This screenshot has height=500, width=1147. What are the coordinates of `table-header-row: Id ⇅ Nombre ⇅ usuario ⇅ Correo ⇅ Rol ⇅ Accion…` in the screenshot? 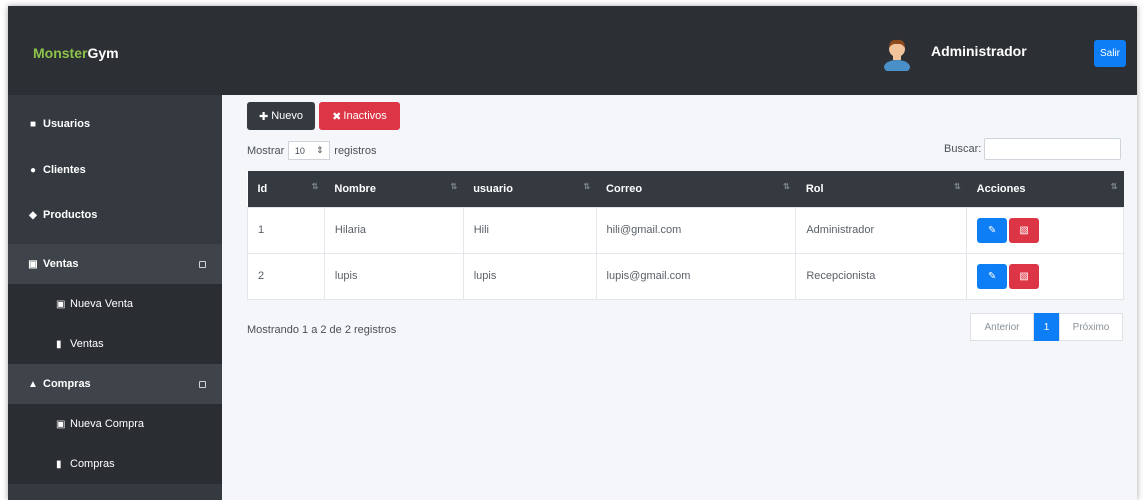 It's located at (685, 189).